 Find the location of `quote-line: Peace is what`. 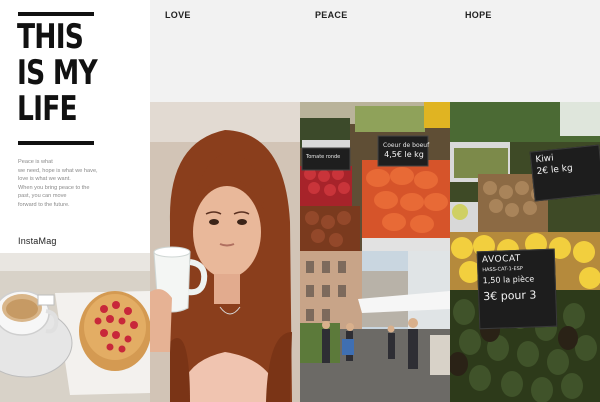

quote-line: Peace is what is located at coordinates (35, 162).